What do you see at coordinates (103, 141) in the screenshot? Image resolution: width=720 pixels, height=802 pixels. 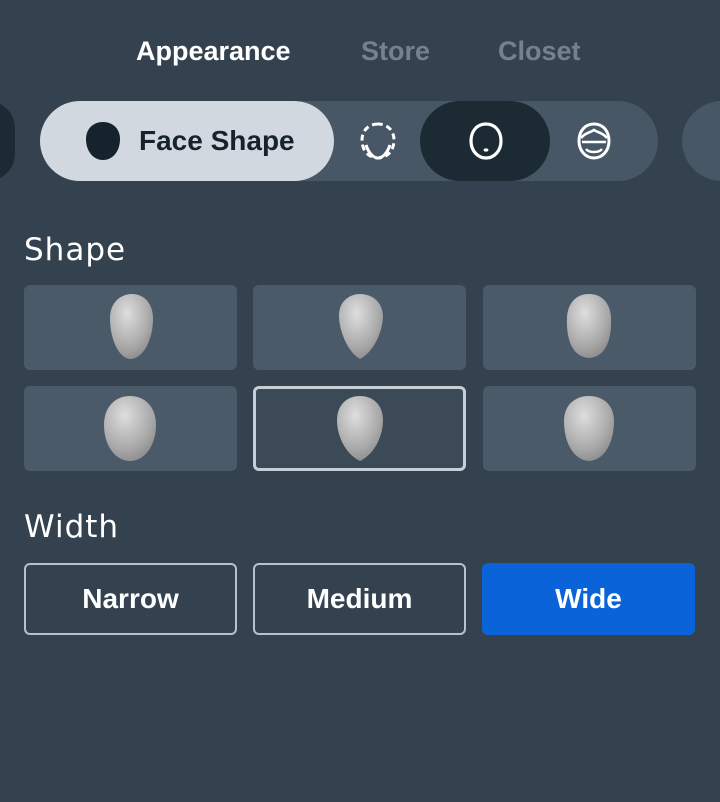 I see `face-shape-icon` at bounding box center [103, 141].